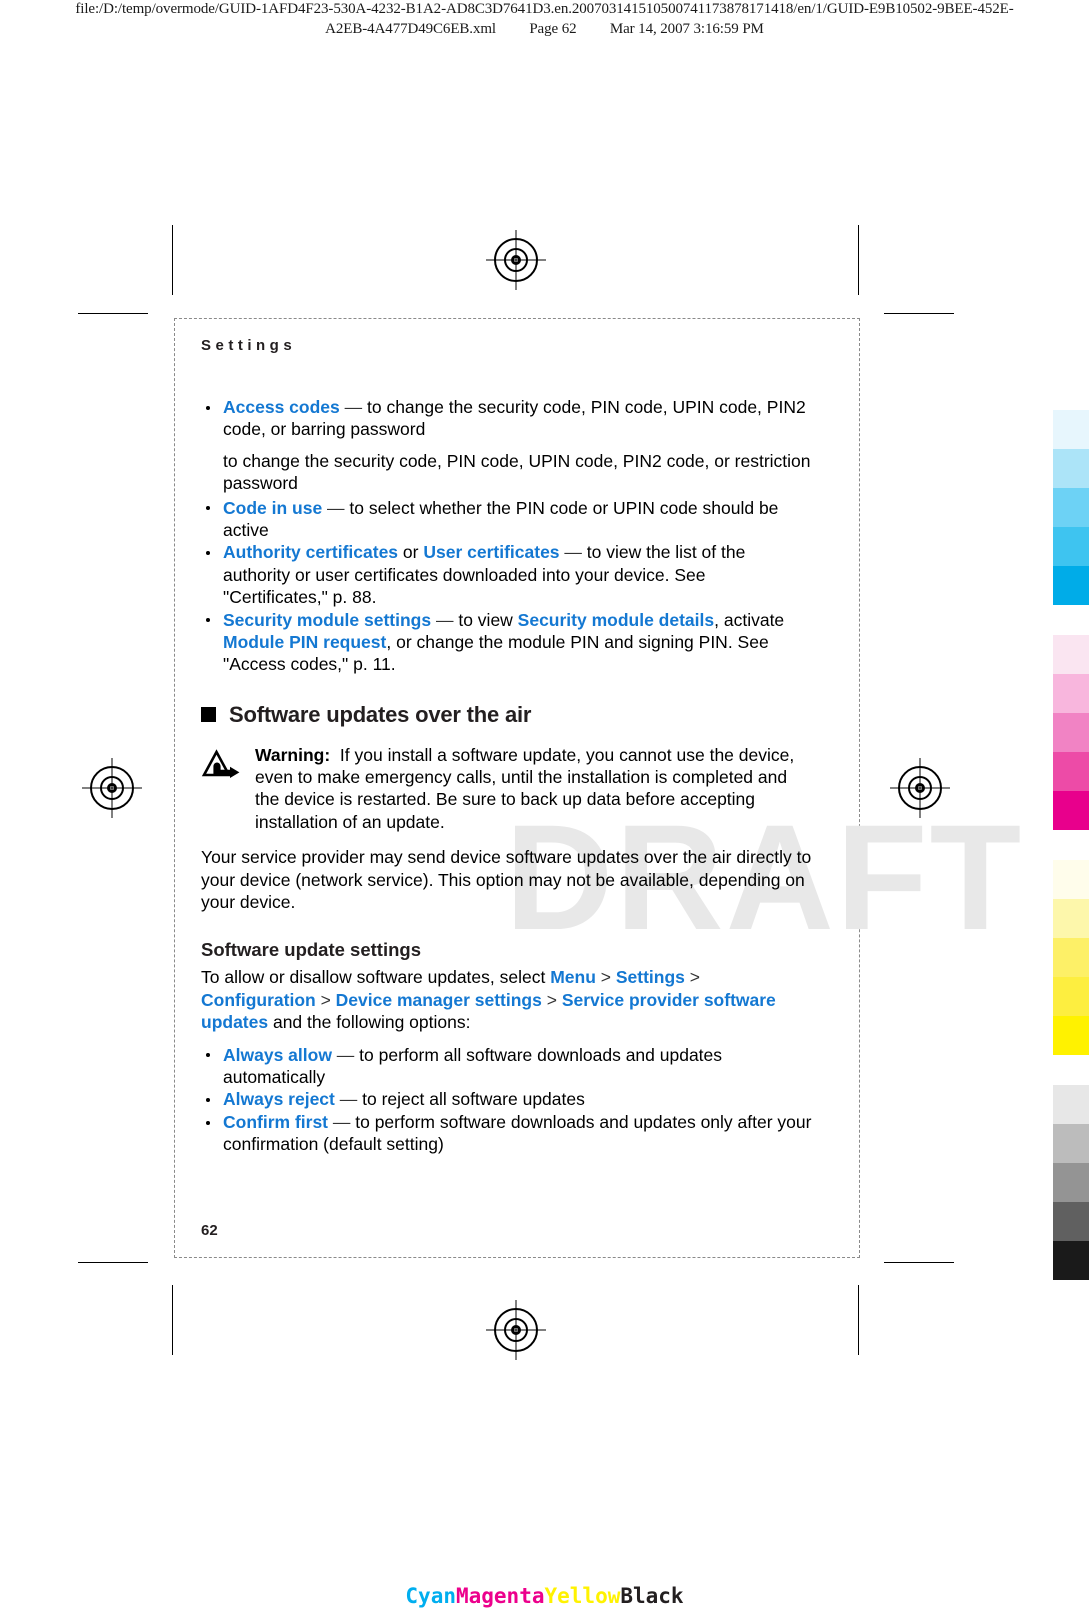 The height and width of the screenshot is (1614, 1089). What do you see at coordinates (749, 619) in the screenshot?
I see `text-activate: , activate` at bounding box center [749, 619].